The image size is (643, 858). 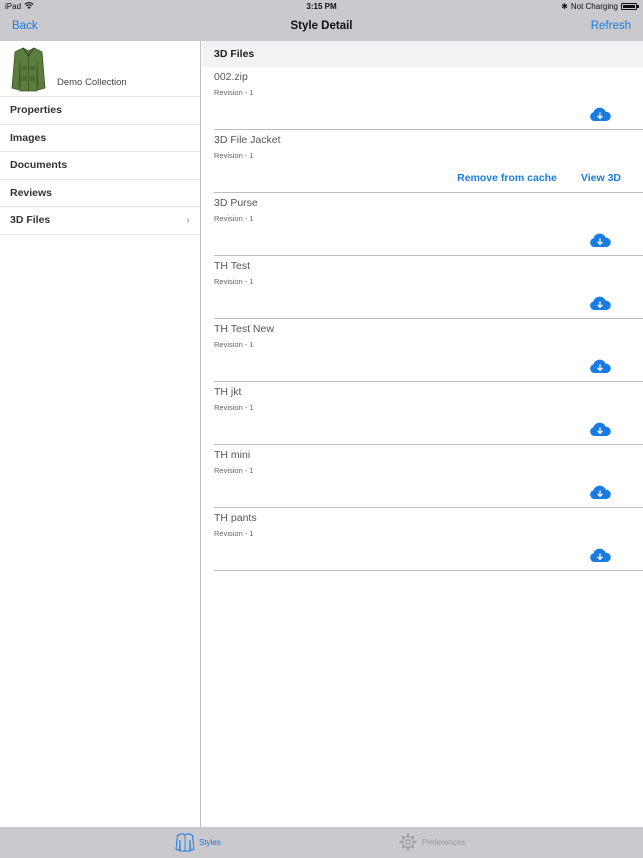 I want to click on file-row: 3D Purse Revision - 1, so click(x=428, y=224).